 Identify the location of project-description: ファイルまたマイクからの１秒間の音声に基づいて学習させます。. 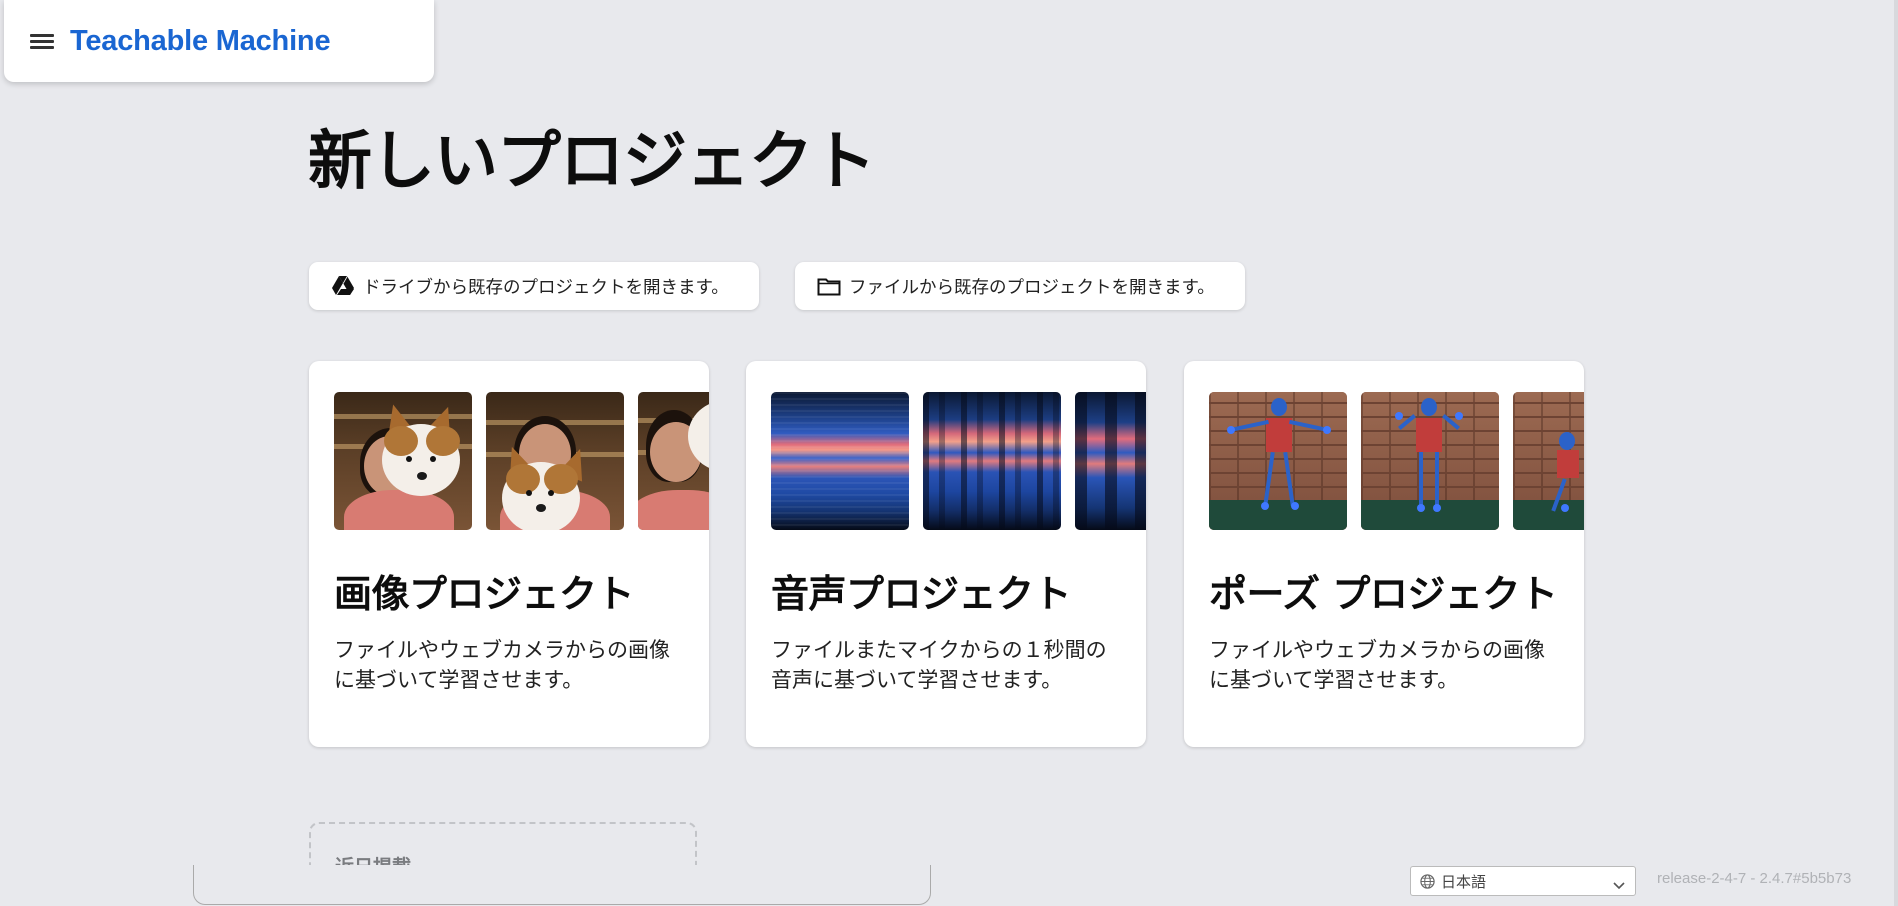
(939, 665).